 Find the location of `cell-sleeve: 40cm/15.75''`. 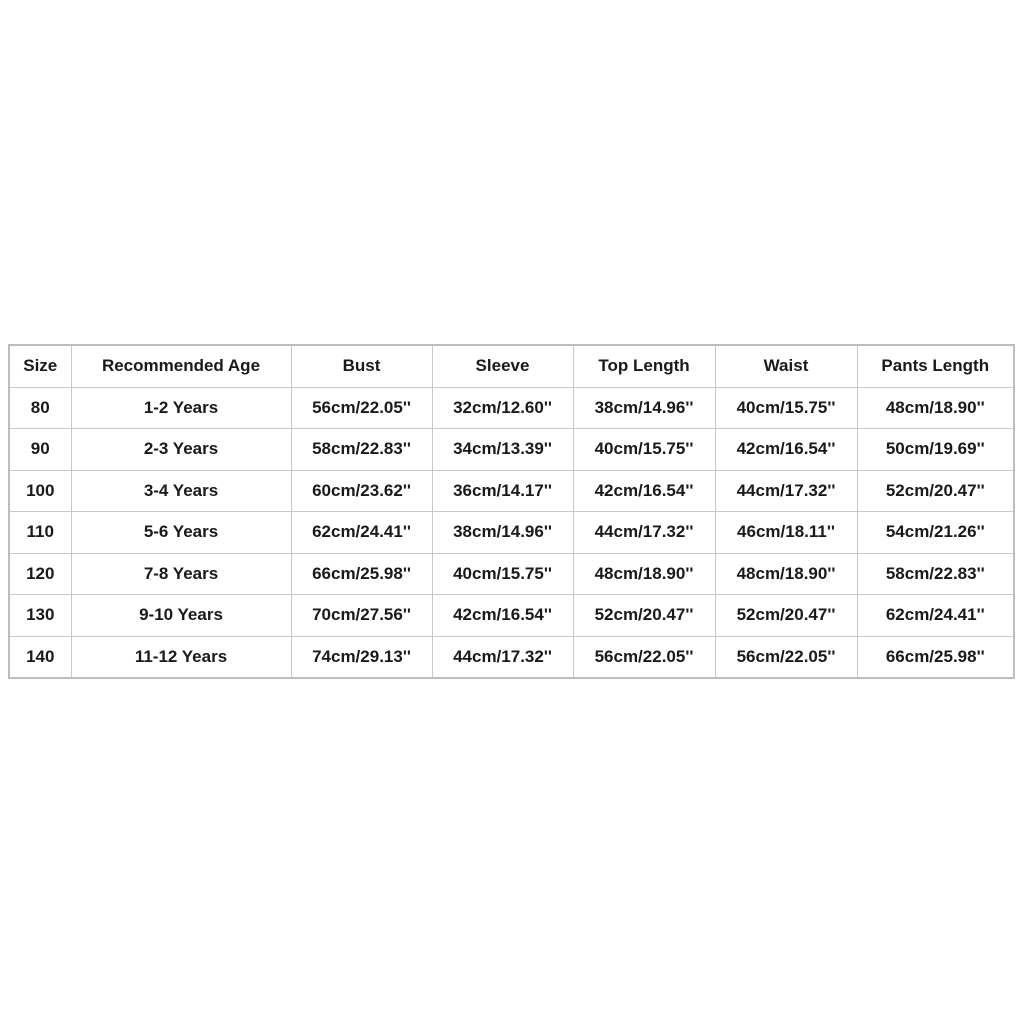

cell-sleeve: 40cm/15.75'' is located at coordinates (502, 573).